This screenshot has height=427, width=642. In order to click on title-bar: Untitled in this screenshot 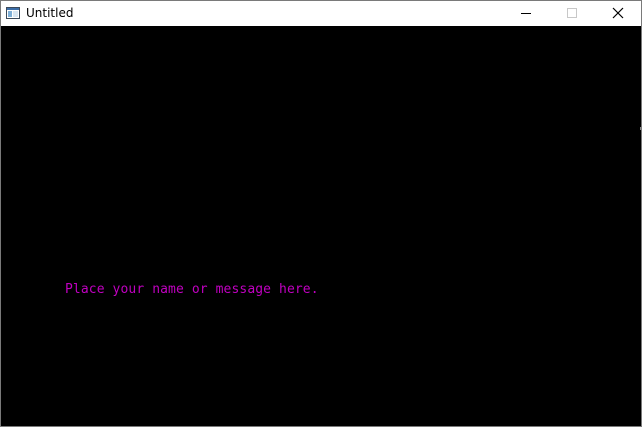, I will do `click(321, 13)`.